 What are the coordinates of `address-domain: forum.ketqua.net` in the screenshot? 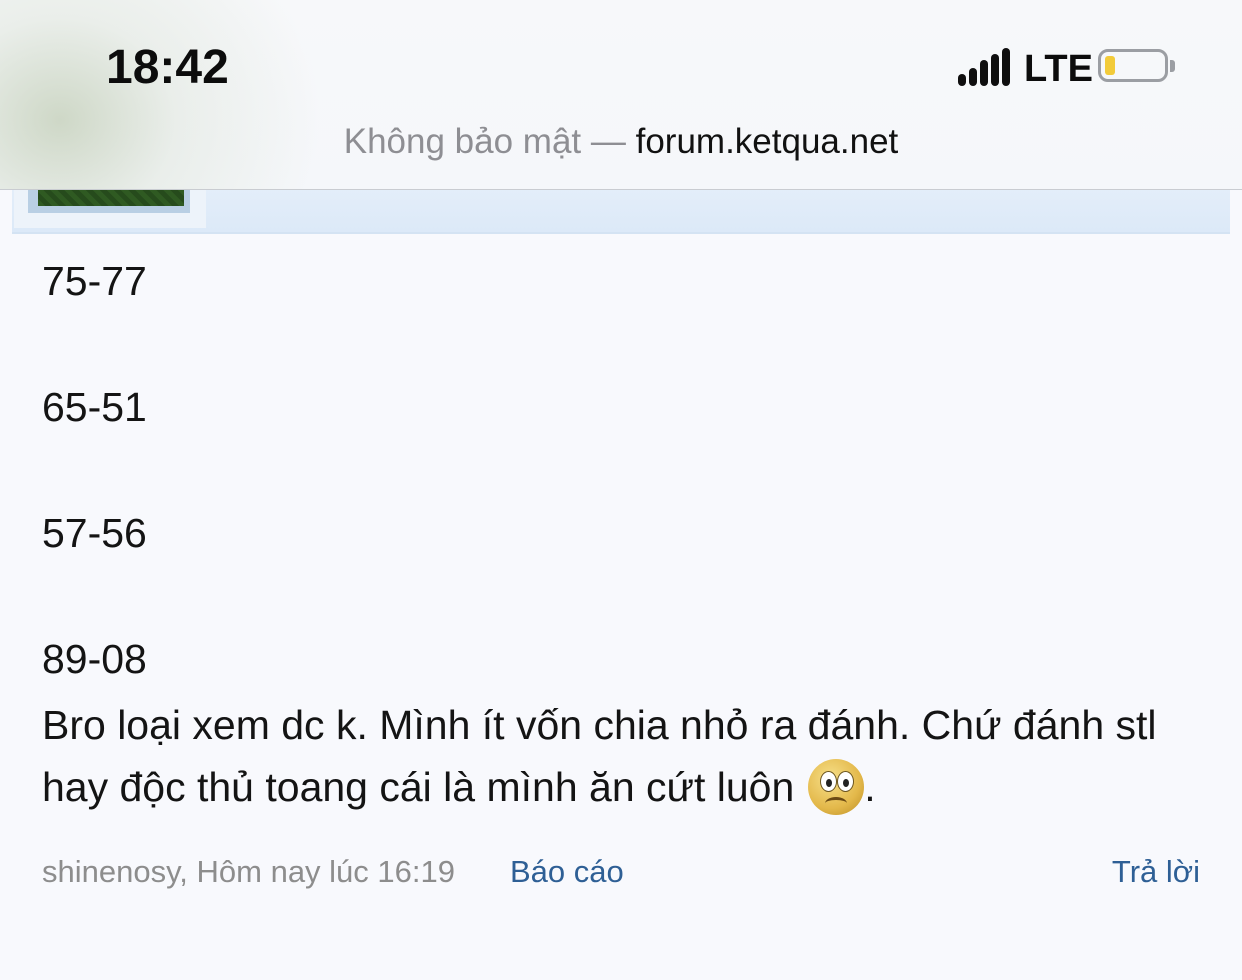 It's located at (767, 141).